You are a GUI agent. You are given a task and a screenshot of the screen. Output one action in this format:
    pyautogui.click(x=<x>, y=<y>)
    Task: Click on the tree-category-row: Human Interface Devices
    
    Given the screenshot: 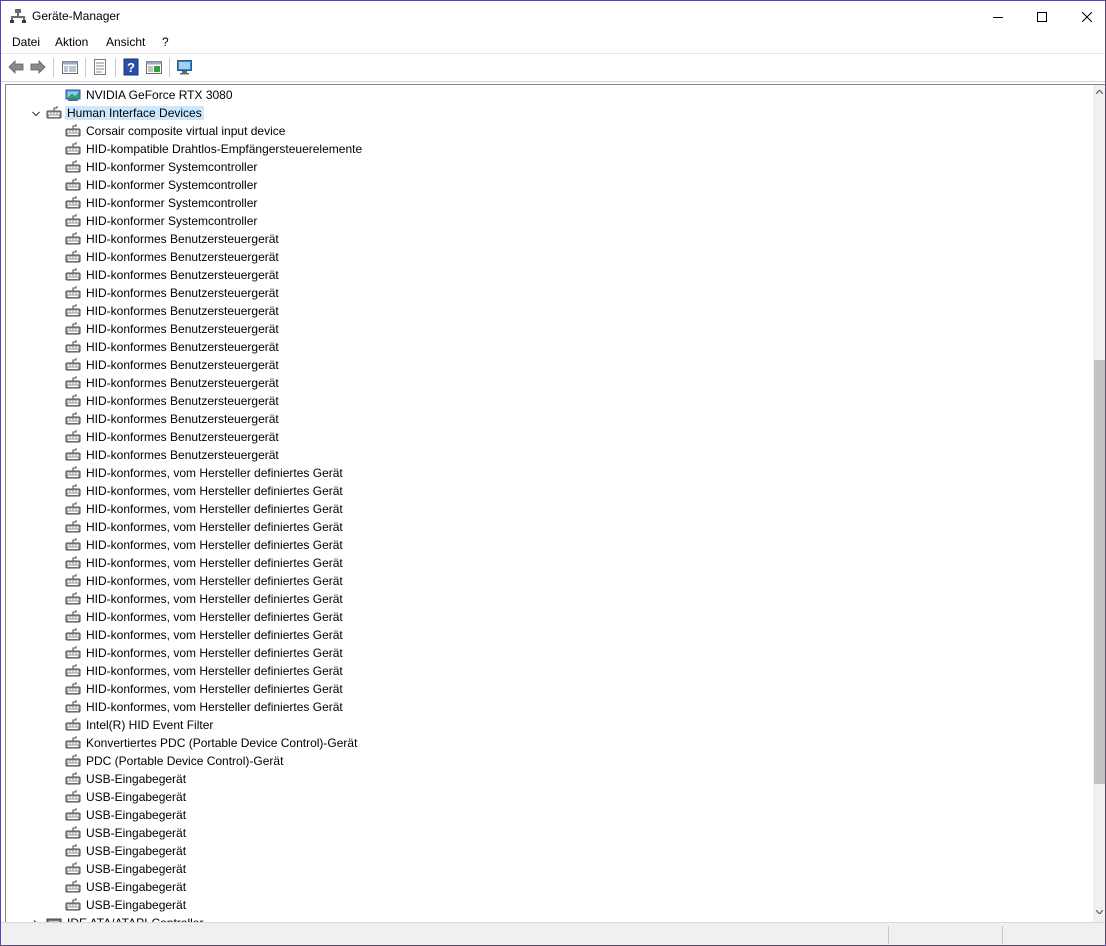 What is the action you would take?
    pyautogui.click(x=549, y=113)
    